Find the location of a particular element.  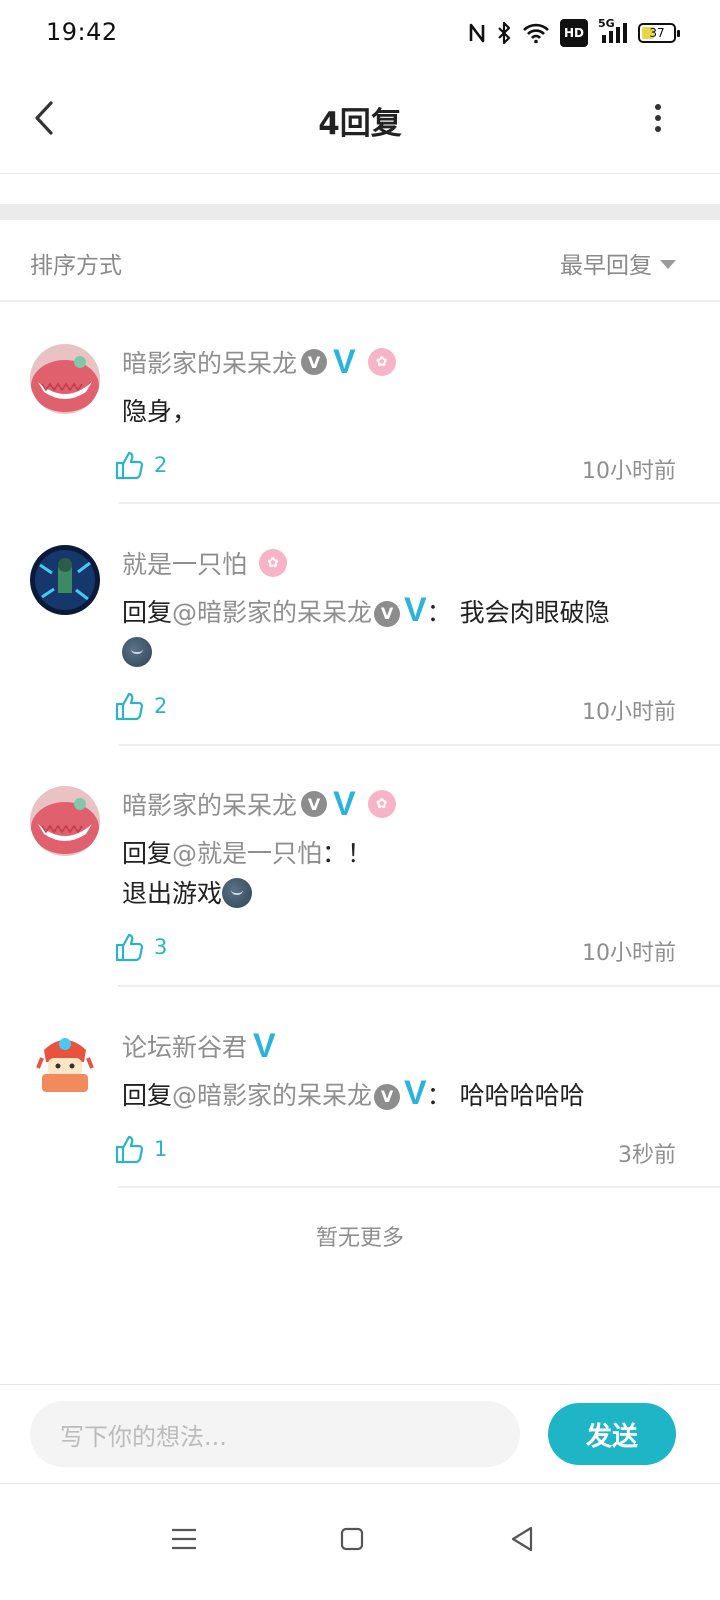

battery-icon: 37 is located at coordinates (659, 33).